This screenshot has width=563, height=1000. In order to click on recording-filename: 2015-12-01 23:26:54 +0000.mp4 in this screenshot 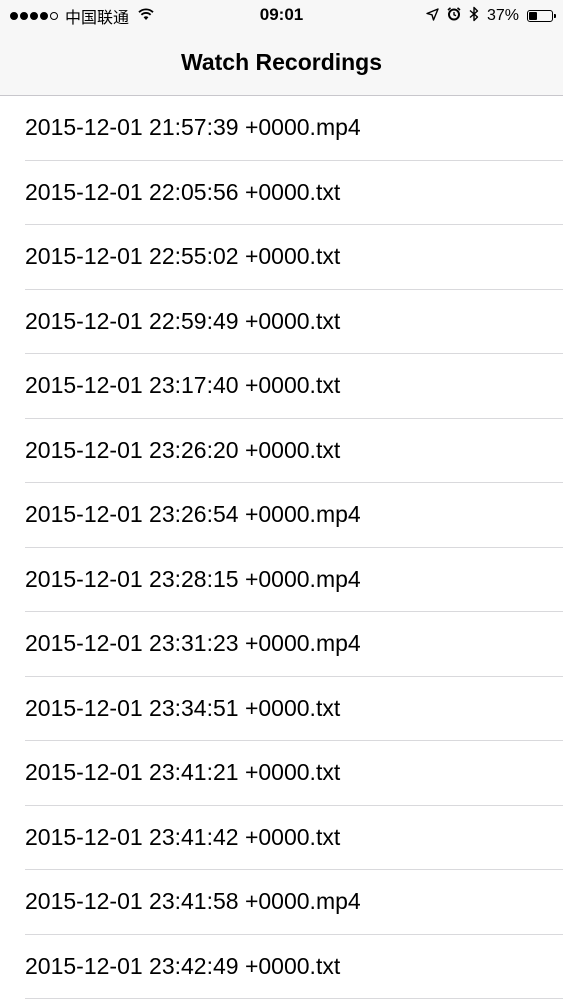, I will do `click(193, 514)`.